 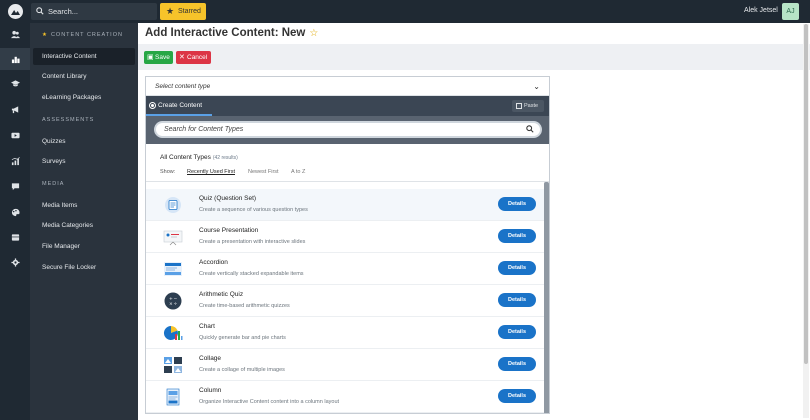 What do you see at coordinates (168, 172) in the screenshot?
I see `show-label: Show:` at bounding box center [168, 172].